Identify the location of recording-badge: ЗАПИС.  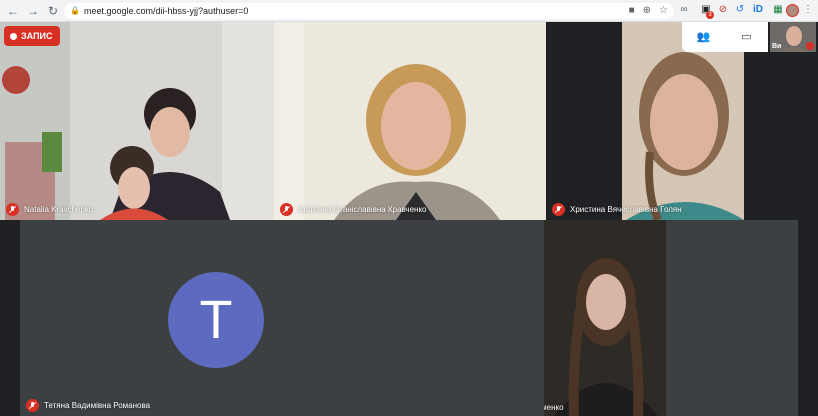
(32, 36).